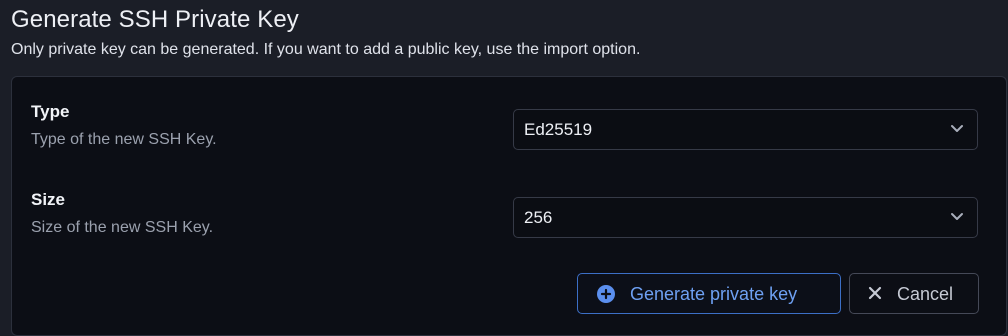  What do you see at coordinates (606, 294) in the screenshot?
I see `plus-circle-icon` at bounding box center [606, 294].